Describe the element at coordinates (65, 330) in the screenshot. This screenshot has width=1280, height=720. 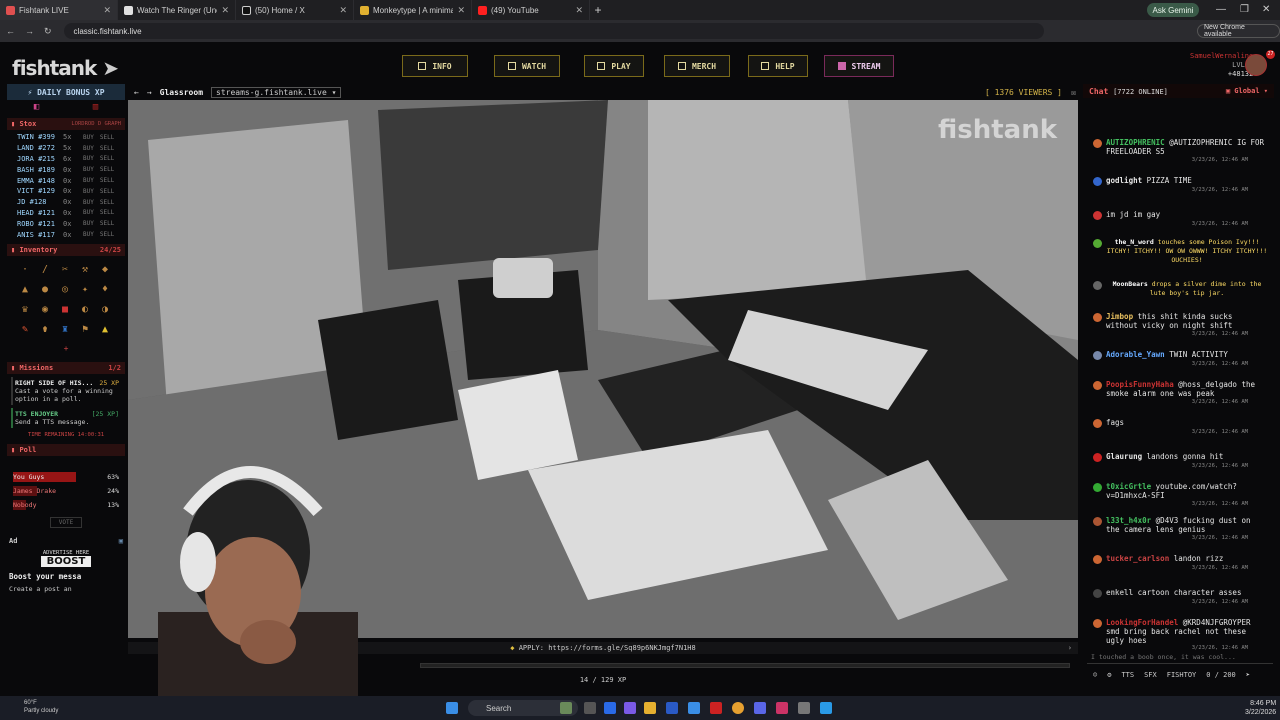
I see `inventory-item: ♜` at that location.